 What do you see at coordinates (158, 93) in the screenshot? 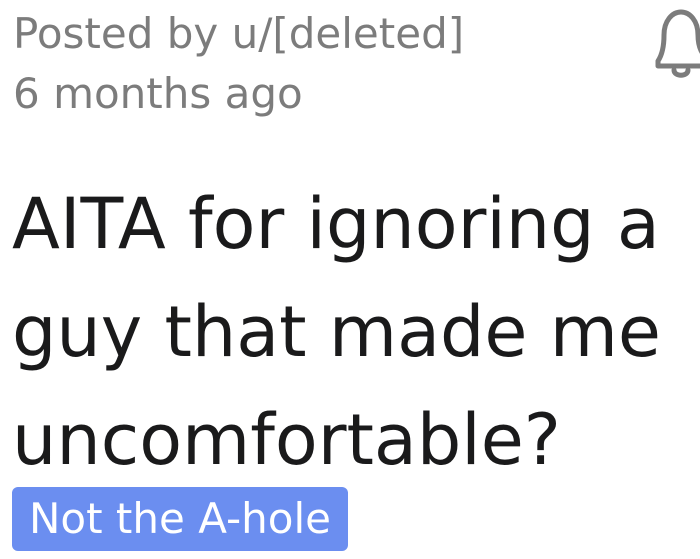
I see `post-timestamp: 6 months ago` at bounding box center [158, 93].